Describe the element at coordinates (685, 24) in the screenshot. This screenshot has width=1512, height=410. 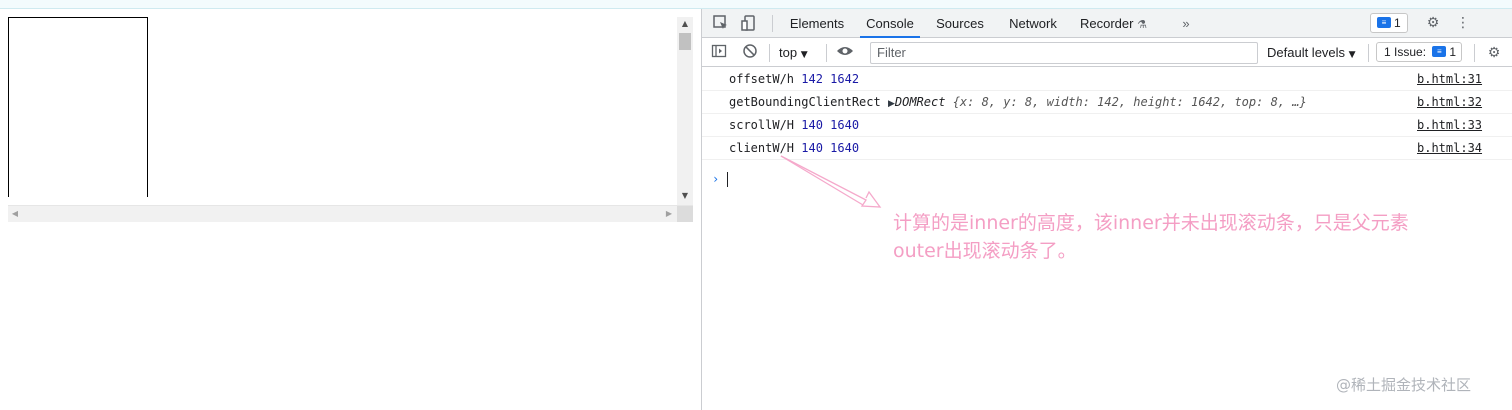
I see `scroll-up-arrow-icon: ▲` at that location.